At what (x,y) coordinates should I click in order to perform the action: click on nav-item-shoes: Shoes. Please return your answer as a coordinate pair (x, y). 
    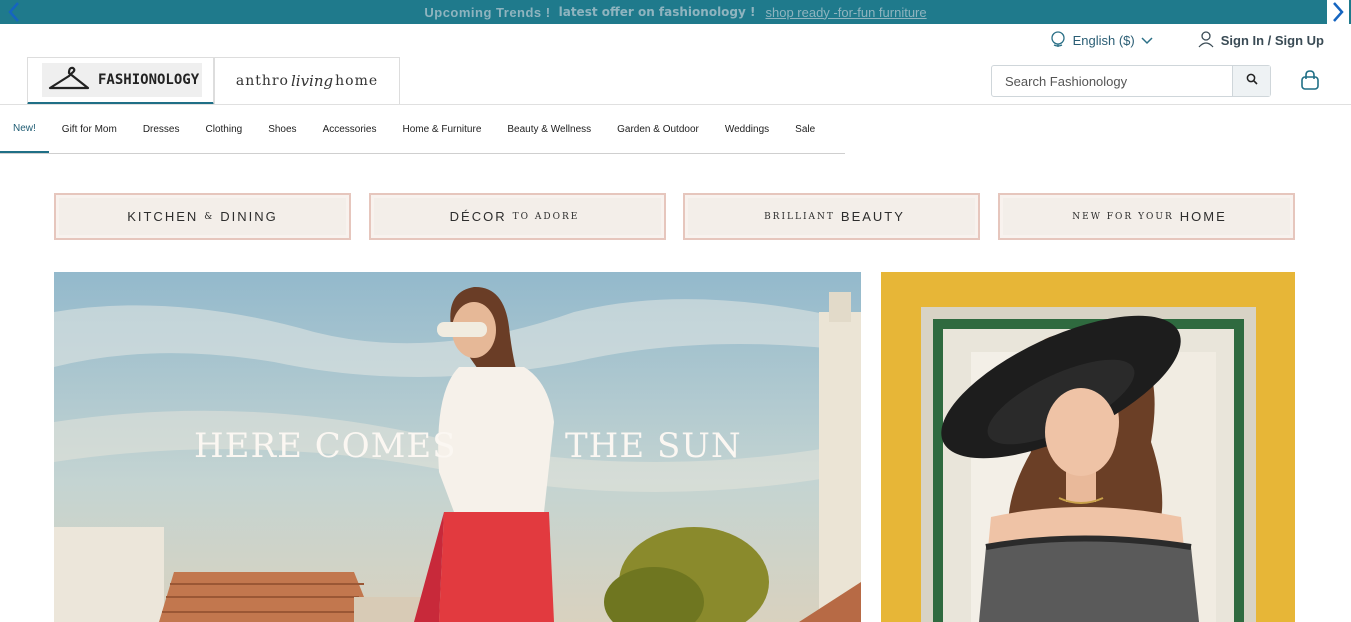
    Looking at the image, I should click on (282, 129).